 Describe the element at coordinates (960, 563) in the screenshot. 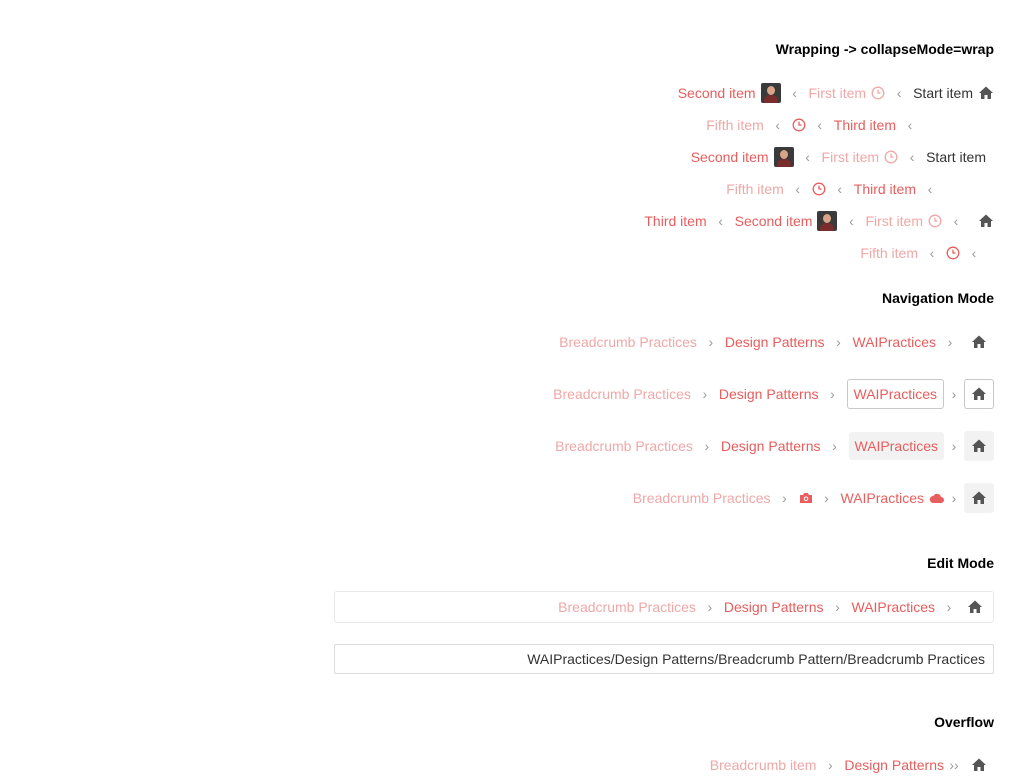

I see `heading-edit-mode: Edit Mode` at that location.